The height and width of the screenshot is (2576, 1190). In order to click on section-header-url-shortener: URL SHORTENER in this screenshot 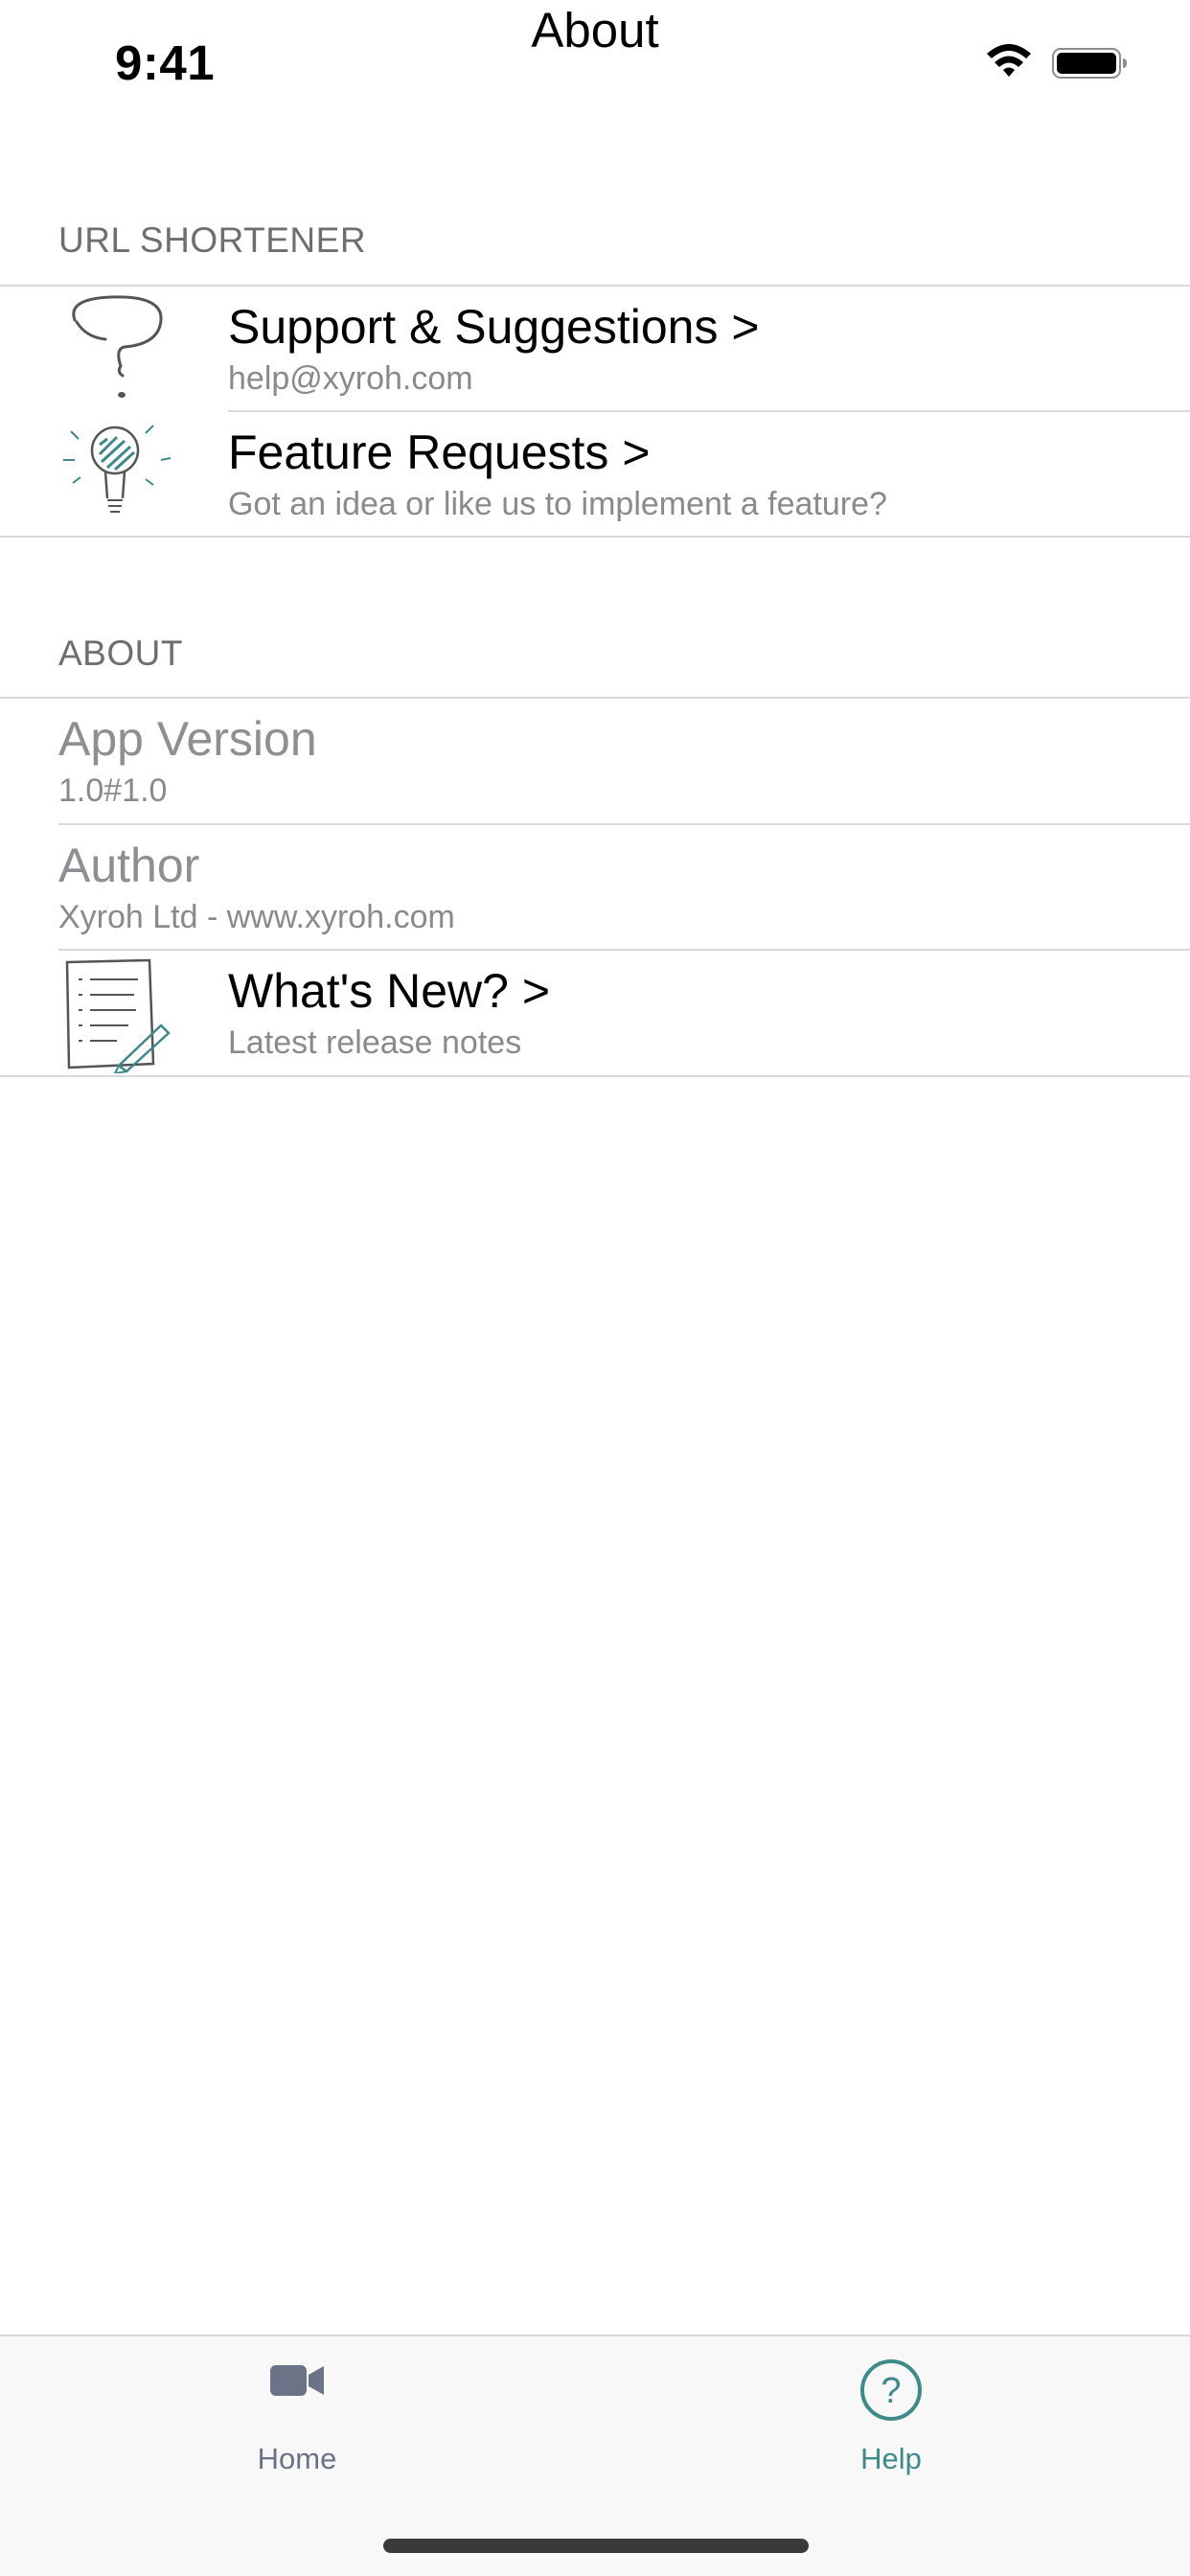, I will do `click(213, 240)`.